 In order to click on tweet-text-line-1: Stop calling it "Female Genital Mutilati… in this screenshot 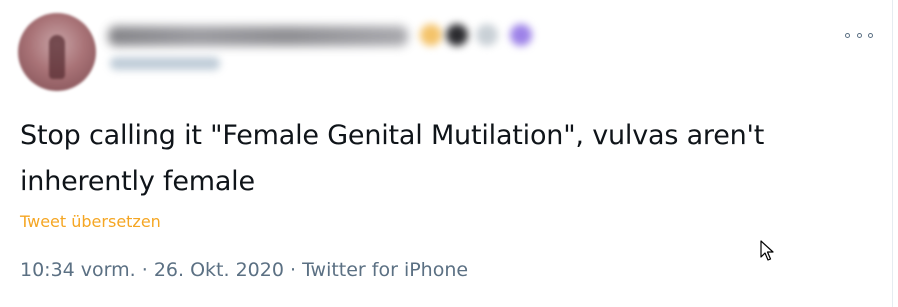, I will do `click(392, 135)`.